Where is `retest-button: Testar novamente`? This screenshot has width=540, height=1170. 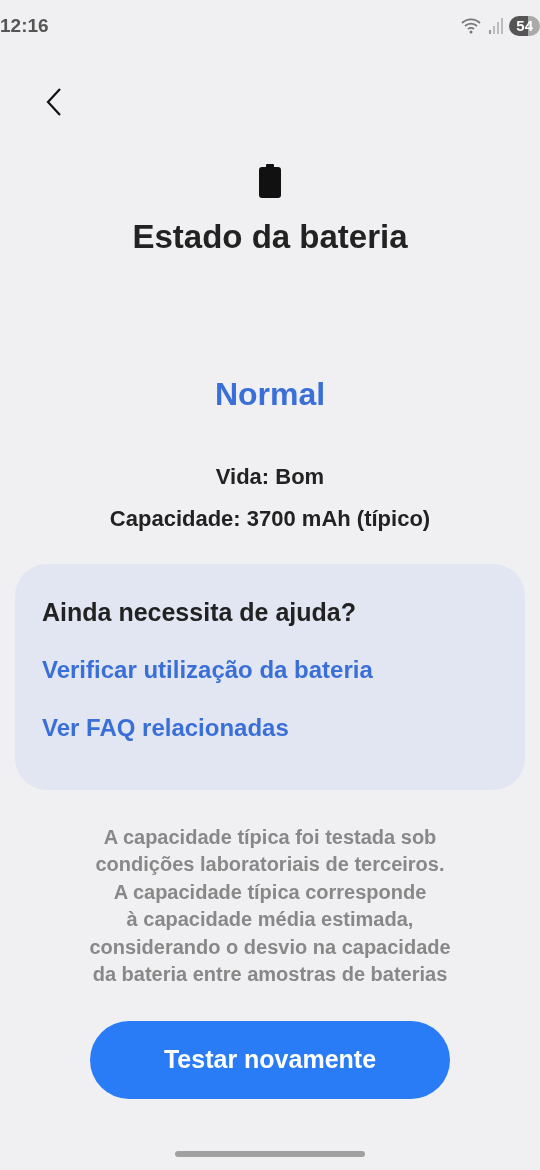 retest-button: Testar novamente is located at coordinates (270, 1059).